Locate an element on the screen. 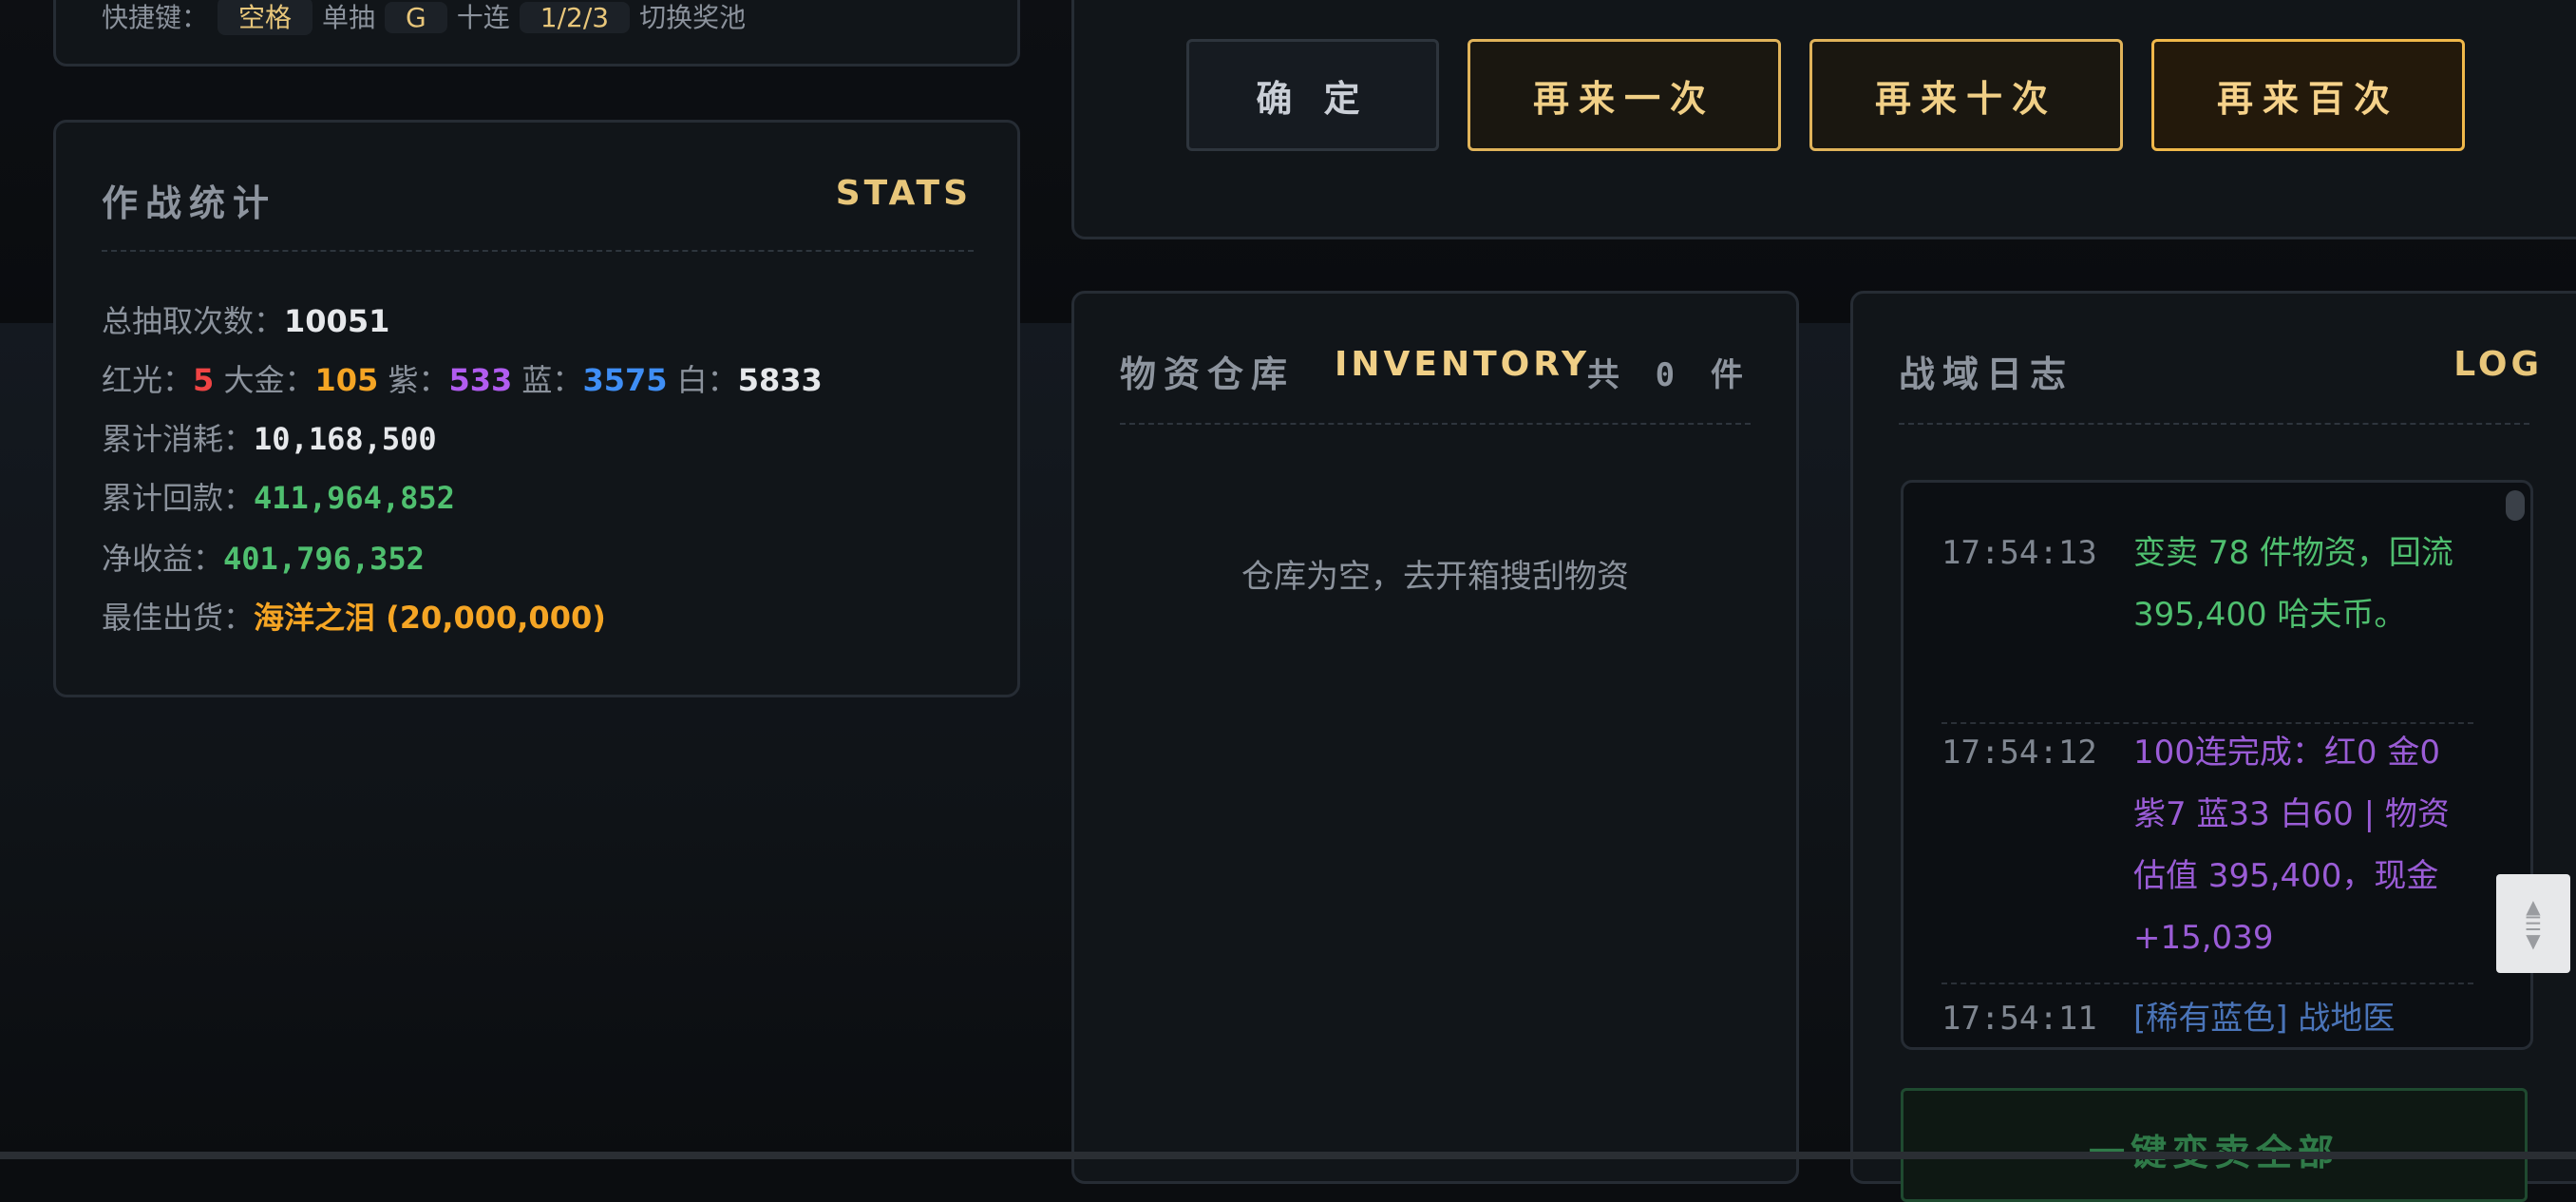 The image size is (2576, 1202). stat-total-value: 10051 is located at coordinates (337, 321).